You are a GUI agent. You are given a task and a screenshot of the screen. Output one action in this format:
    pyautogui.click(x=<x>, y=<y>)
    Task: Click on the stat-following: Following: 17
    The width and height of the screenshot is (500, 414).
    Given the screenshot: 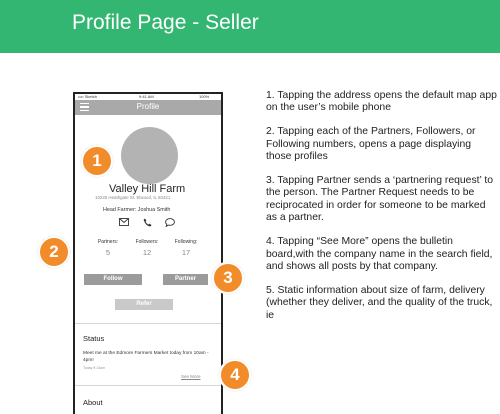 What is the action you would take?
    pyautogui.click(x=186, y=248)
    